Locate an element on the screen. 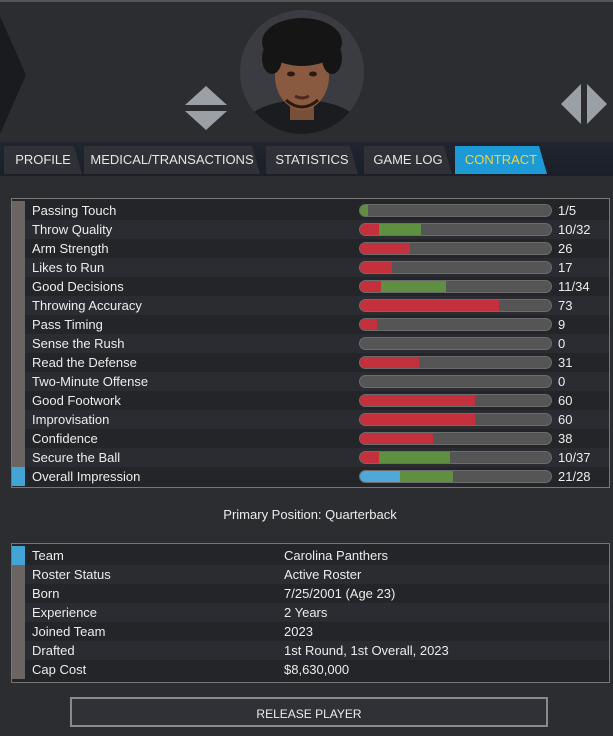 The width and height of the screenshot is (613, 736). attribute-row: Secure the Ball 10/37 is located at coordinates (310, 457).